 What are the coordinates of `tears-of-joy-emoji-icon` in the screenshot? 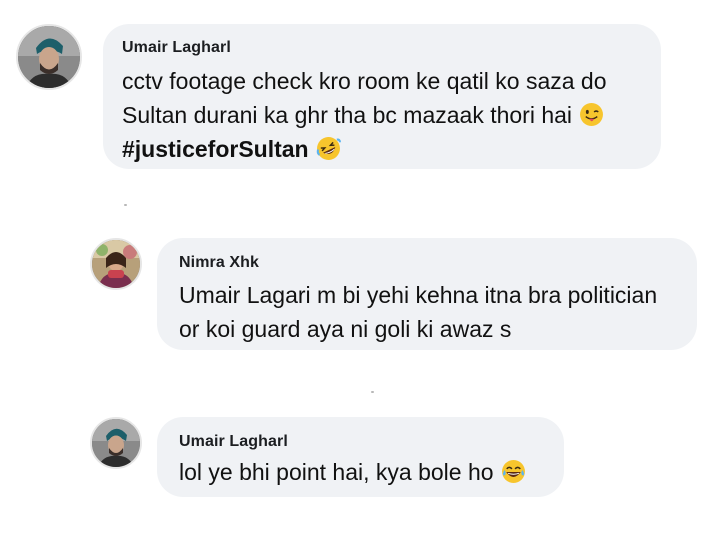 It's located at (513, 471).